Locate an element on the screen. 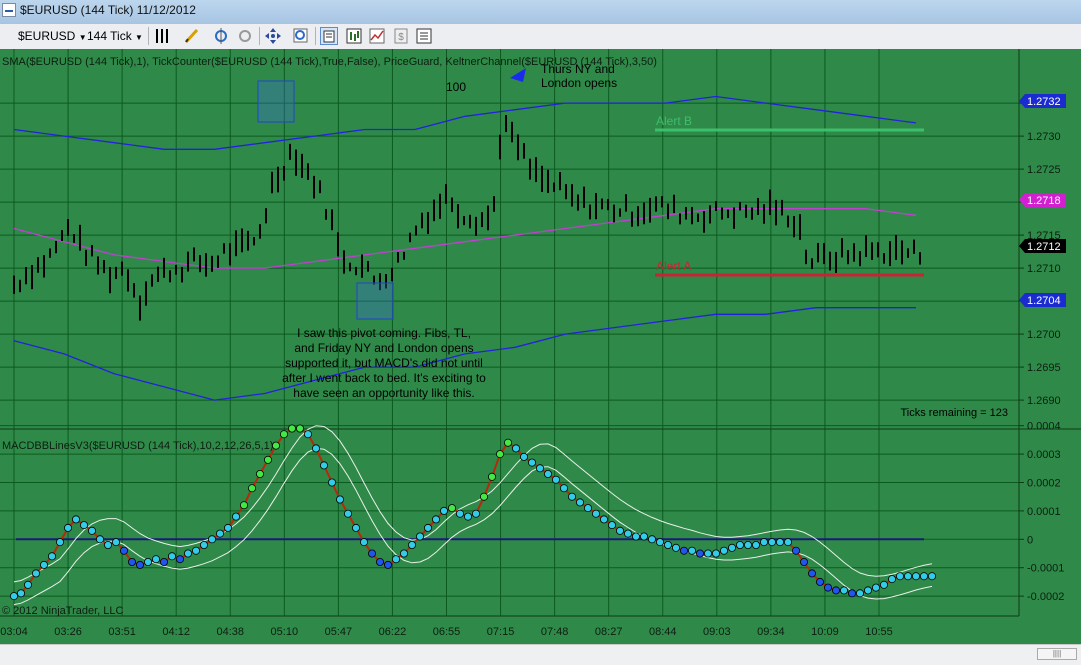  arrow-note: Thurs NY and London opens is located at coordinates (579, 76).